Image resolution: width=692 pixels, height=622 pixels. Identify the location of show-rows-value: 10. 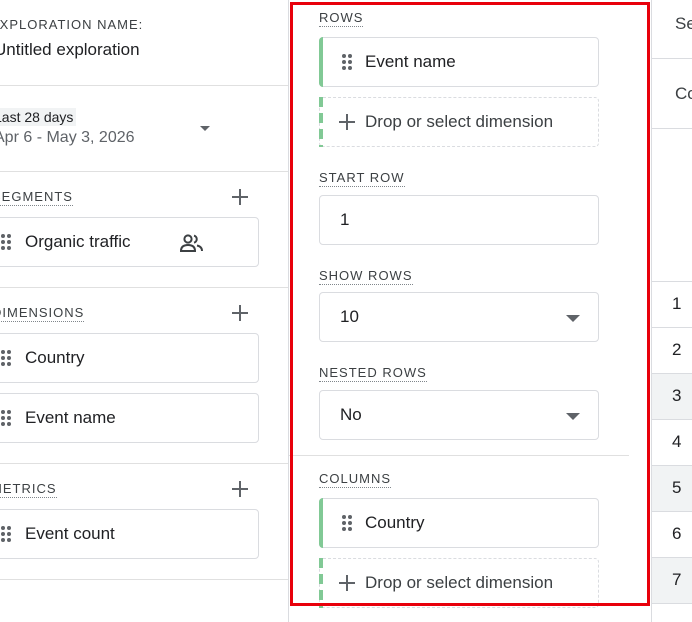
(349, 316).